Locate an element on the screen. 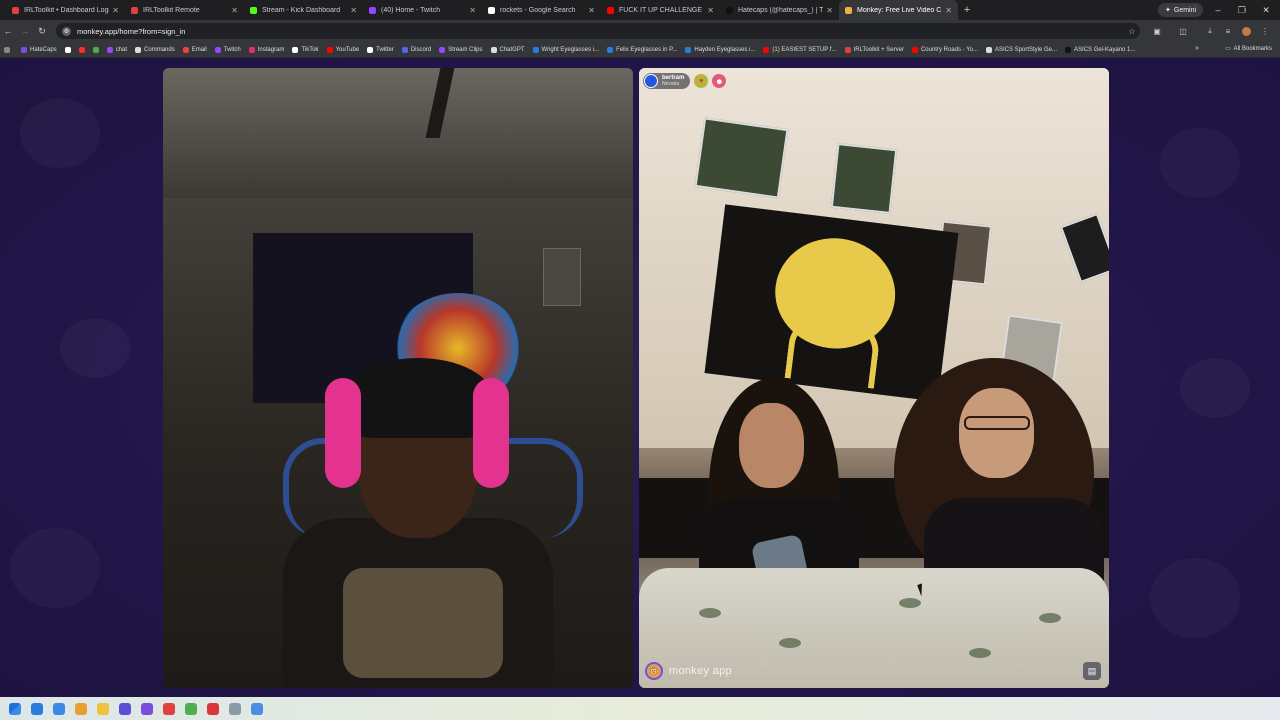 The image size is (1280, 720). gemini-button: ✦ Gemini is located at coordinates (1181, 10).